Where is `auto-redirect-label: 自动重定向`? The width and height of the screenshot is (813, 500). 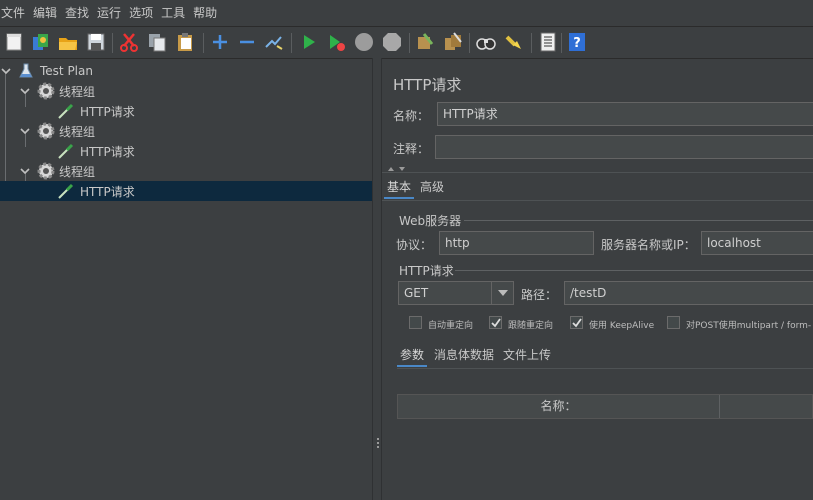
auto-redirect-label: 自动重定向 is located at coordinates (451, 326).